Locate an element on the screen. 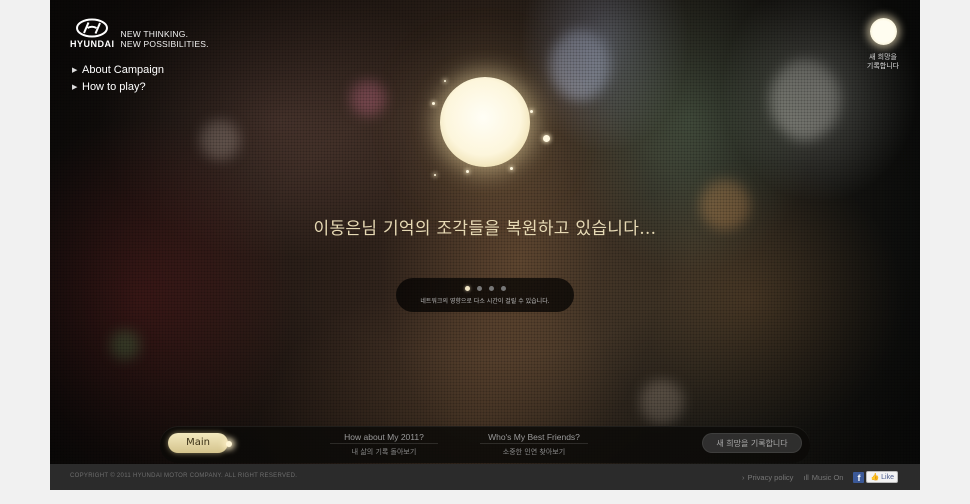 This screenshot has width=970, height=504. menu-label: About Campaign is located at coordinates (123, 69).